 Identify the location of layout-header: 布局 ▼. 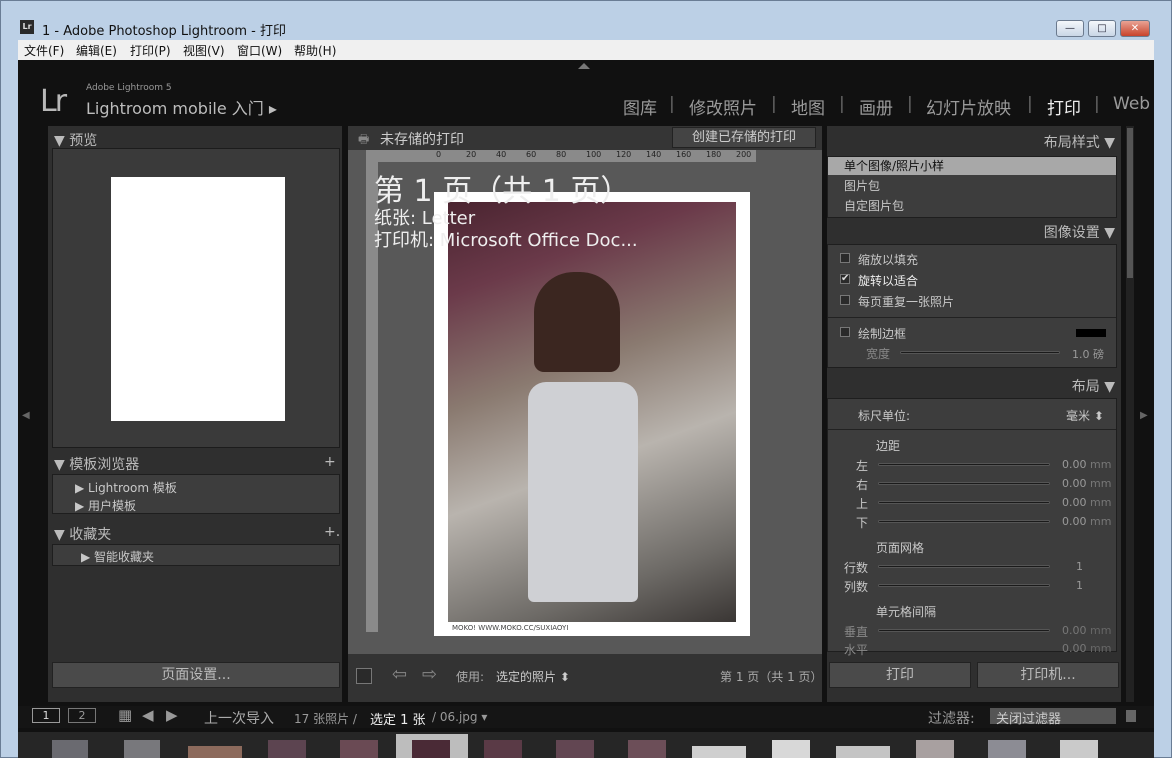
(1093, 386).